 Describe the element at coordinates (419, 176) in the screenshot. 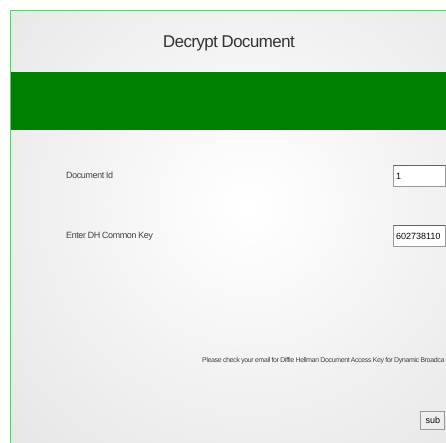

I see `input-field: 1` at that location.